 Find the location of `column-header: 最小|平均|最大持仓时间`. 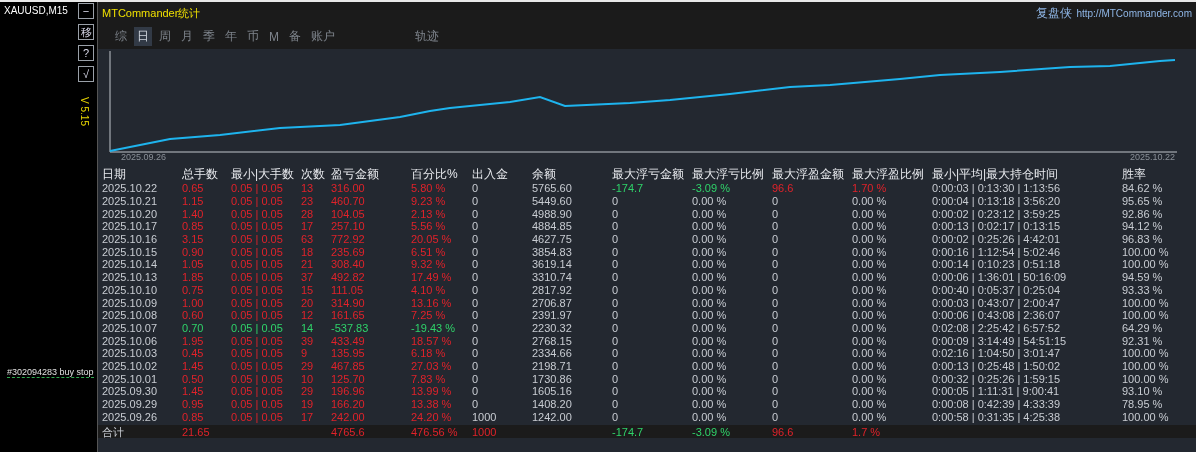

column-header: 最小|平均|最大持仓时间 is located at coordinates (996, 174).